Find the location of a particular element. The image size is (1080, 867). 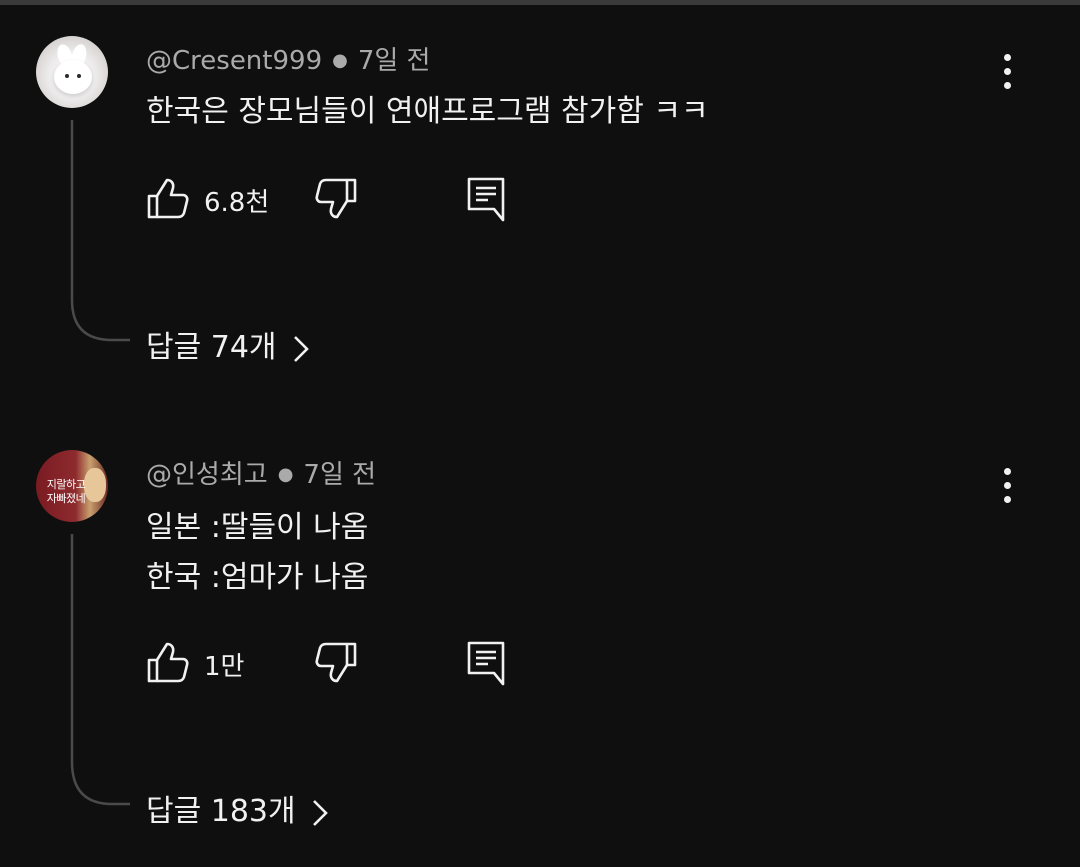

replies-label: 답글 183개 is located at coordinates (221, 811).